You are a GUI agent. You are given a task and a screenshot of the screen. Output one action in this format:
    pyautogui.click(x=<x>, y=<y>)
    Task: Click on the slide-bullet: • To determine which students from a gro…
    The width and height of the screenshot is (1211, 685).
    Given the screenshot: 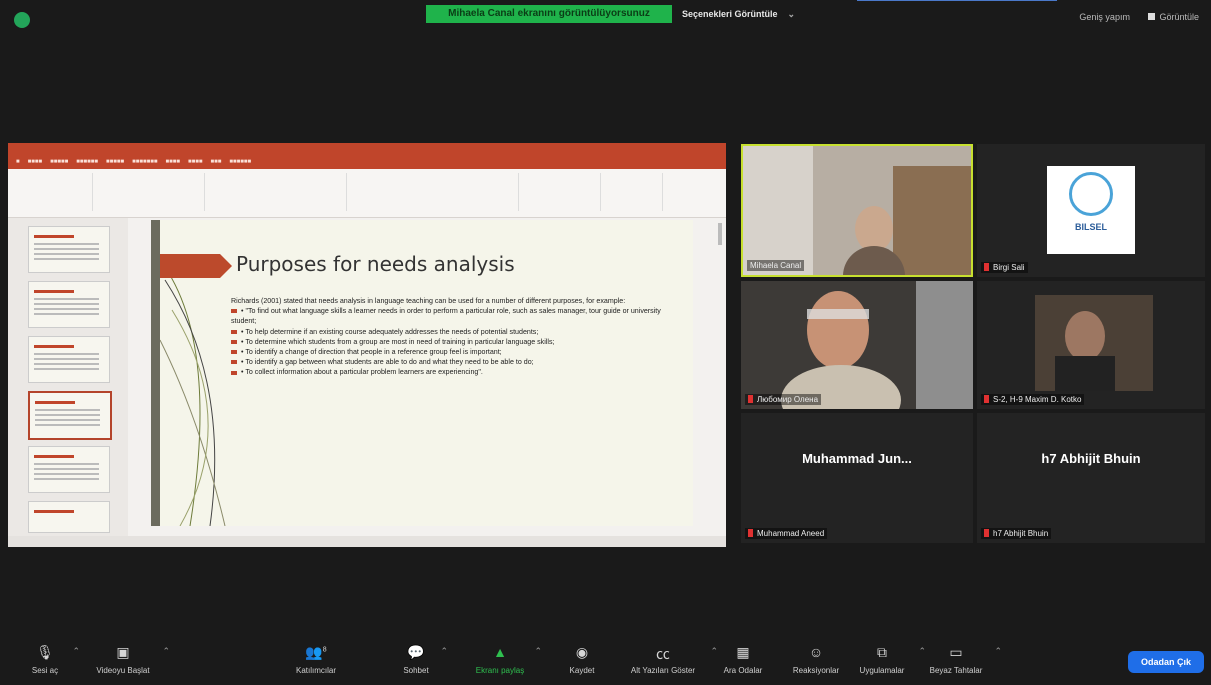 What is the action you would take?
    pyautogui.click(x=398, y=341)
    